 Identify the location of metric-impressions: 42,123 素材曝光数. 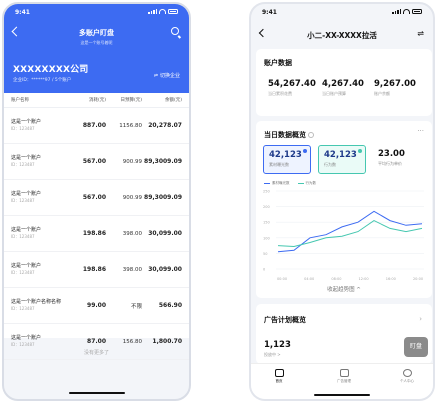
(287, 159).